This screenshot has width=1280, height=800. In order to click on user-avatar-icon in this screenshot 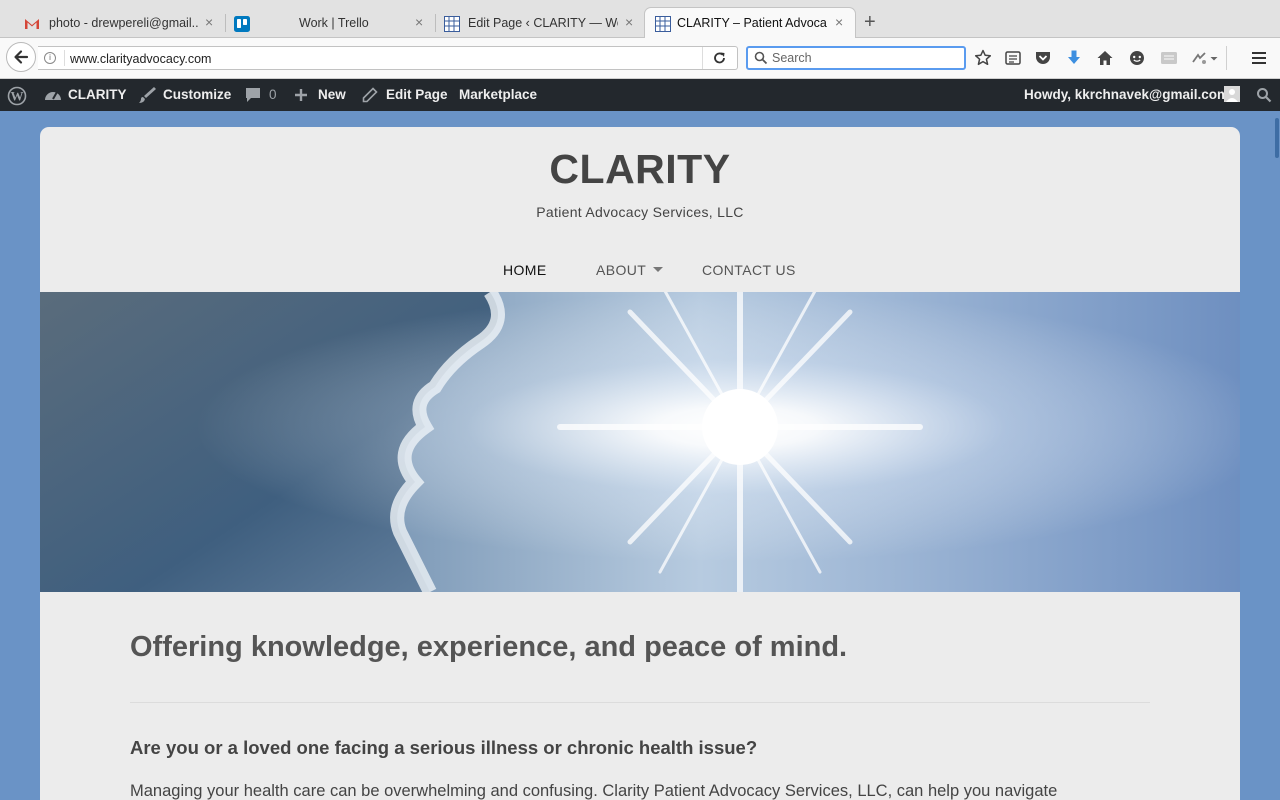, I will do `click(1232, 94)`.